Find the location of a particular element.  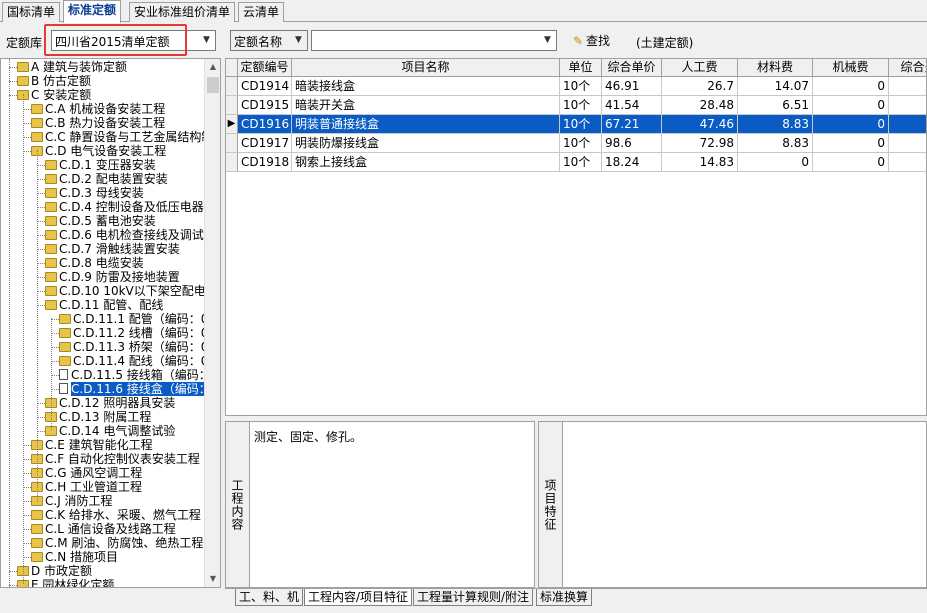

tree-item: C.A 机械设备安装工程 is located at coordinates (98, 109).